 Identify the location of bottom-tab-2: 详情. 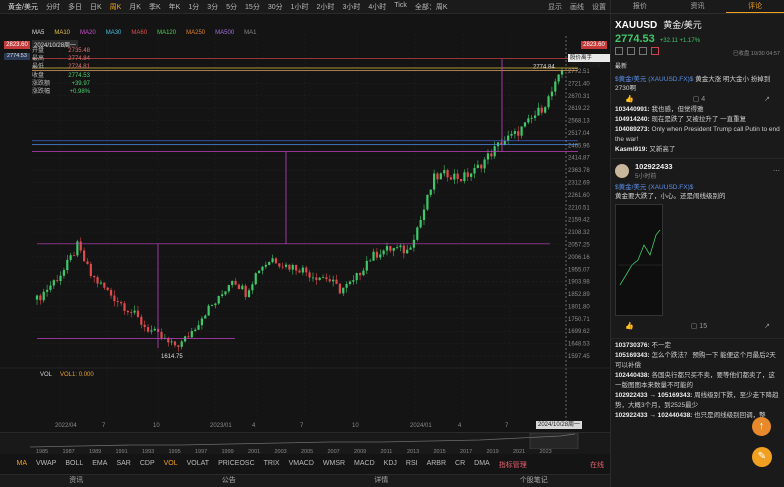
(381, 481).